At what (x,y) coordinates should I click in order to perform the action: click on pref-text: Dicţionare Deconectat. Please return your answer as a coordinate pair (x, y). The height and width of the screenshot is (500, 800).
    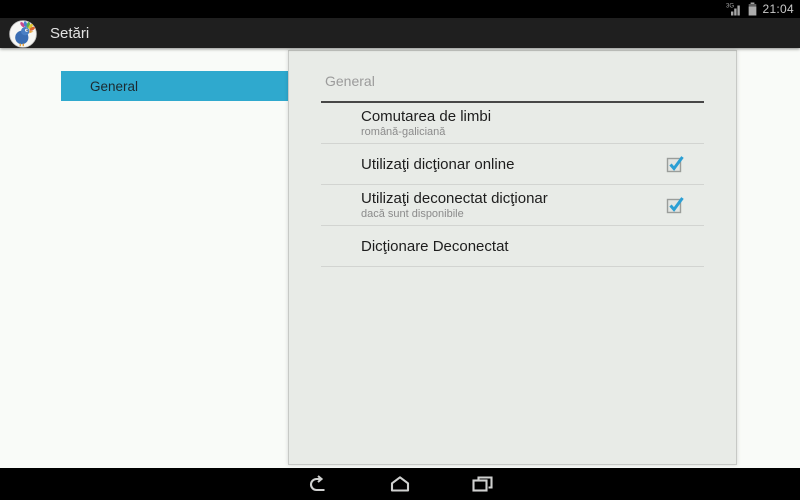
    Looking at the image, I should click on (435, 246).